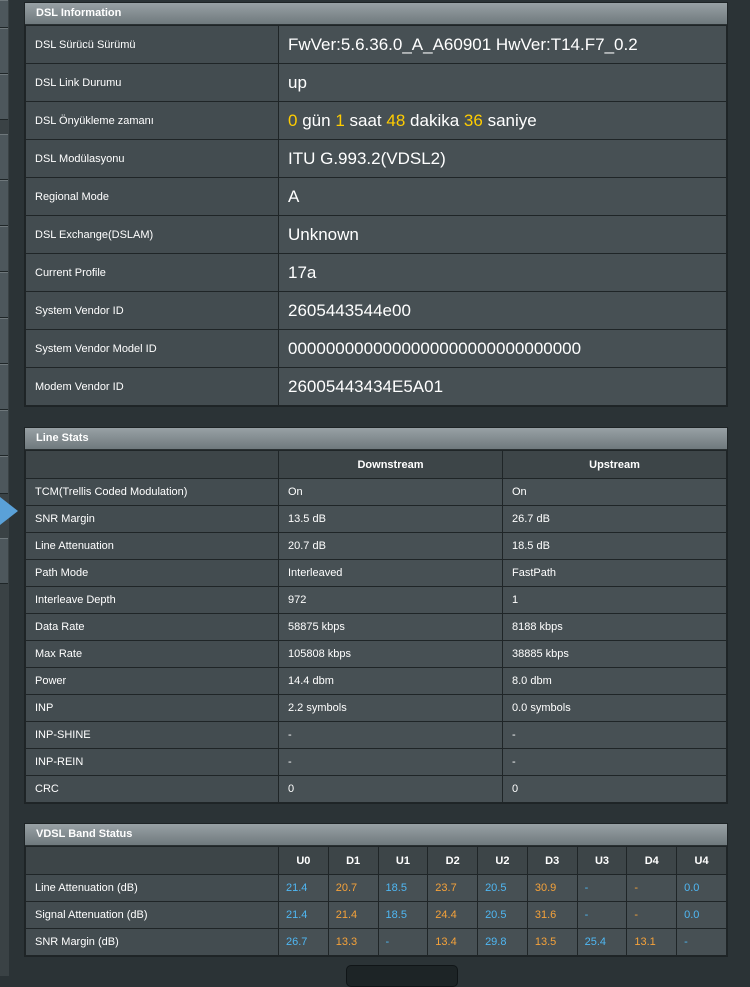 The image size is (750, 987). I want to click on row-label: Path Mode, so click(152, 573).